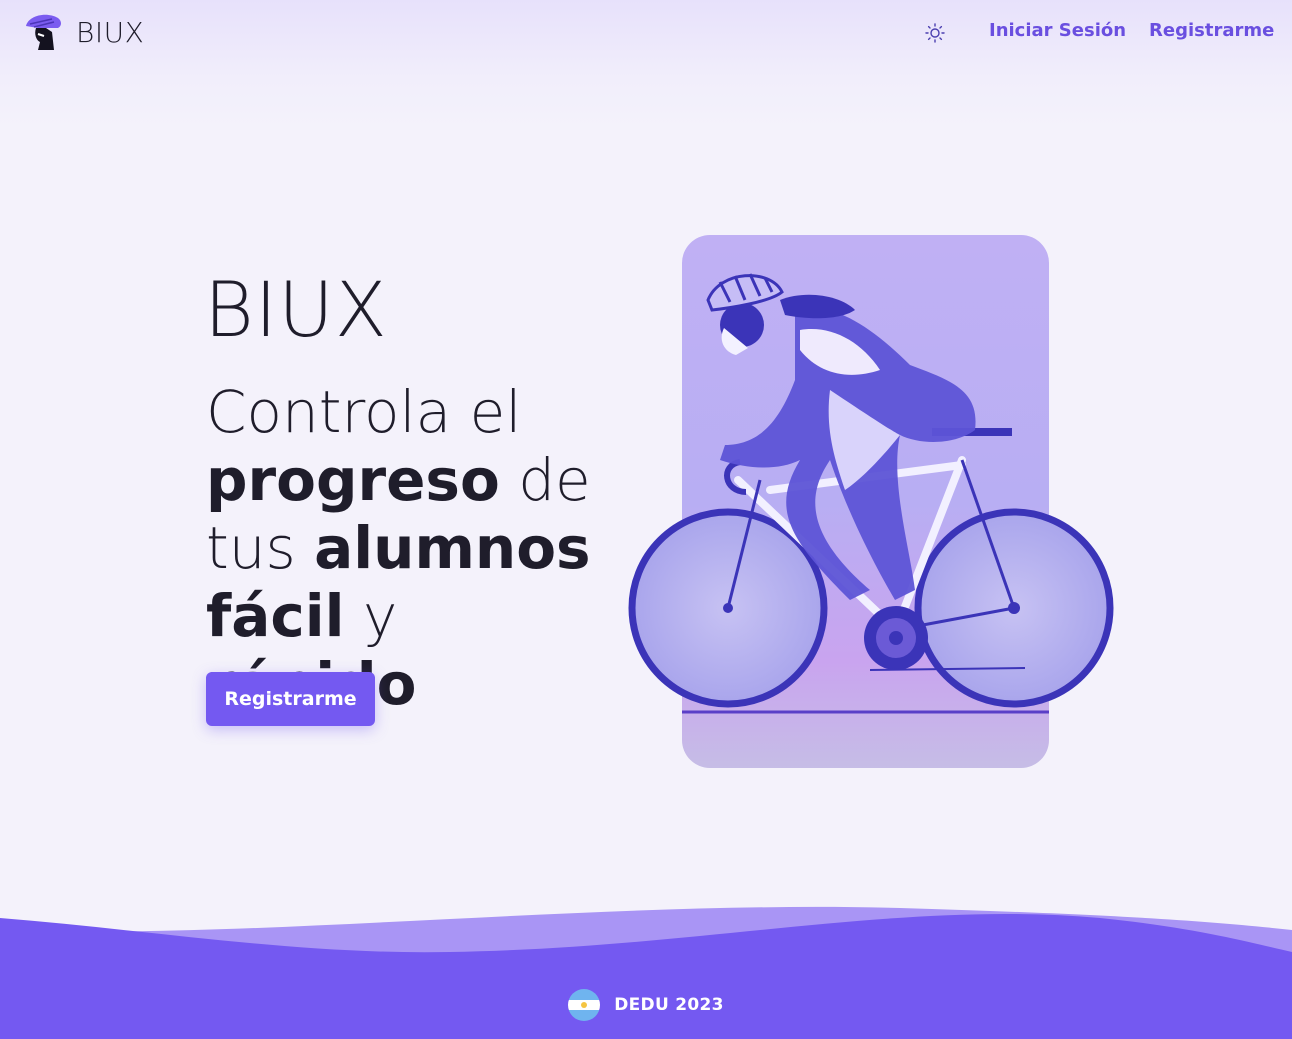 The width and height of the screenshot is (1292, 1039). Describe the element at coordinates (43, 32) in the screenshot. I see `cyclist-helmet-icon` at that location.